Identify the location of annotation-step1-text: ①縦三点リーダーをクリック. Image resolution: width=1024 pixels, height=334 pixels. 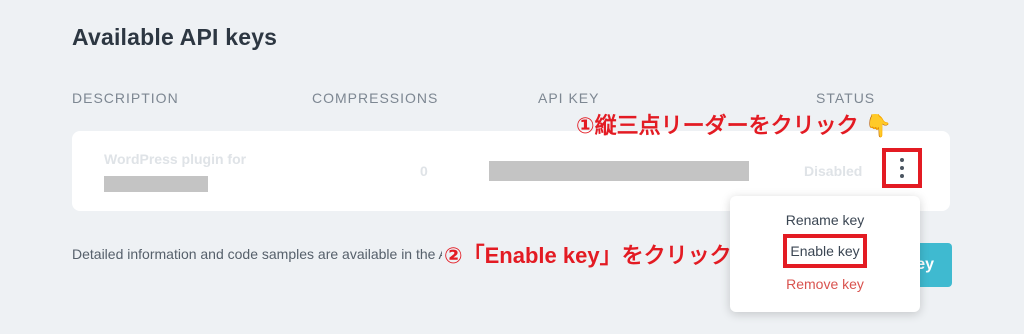
(717, 125).